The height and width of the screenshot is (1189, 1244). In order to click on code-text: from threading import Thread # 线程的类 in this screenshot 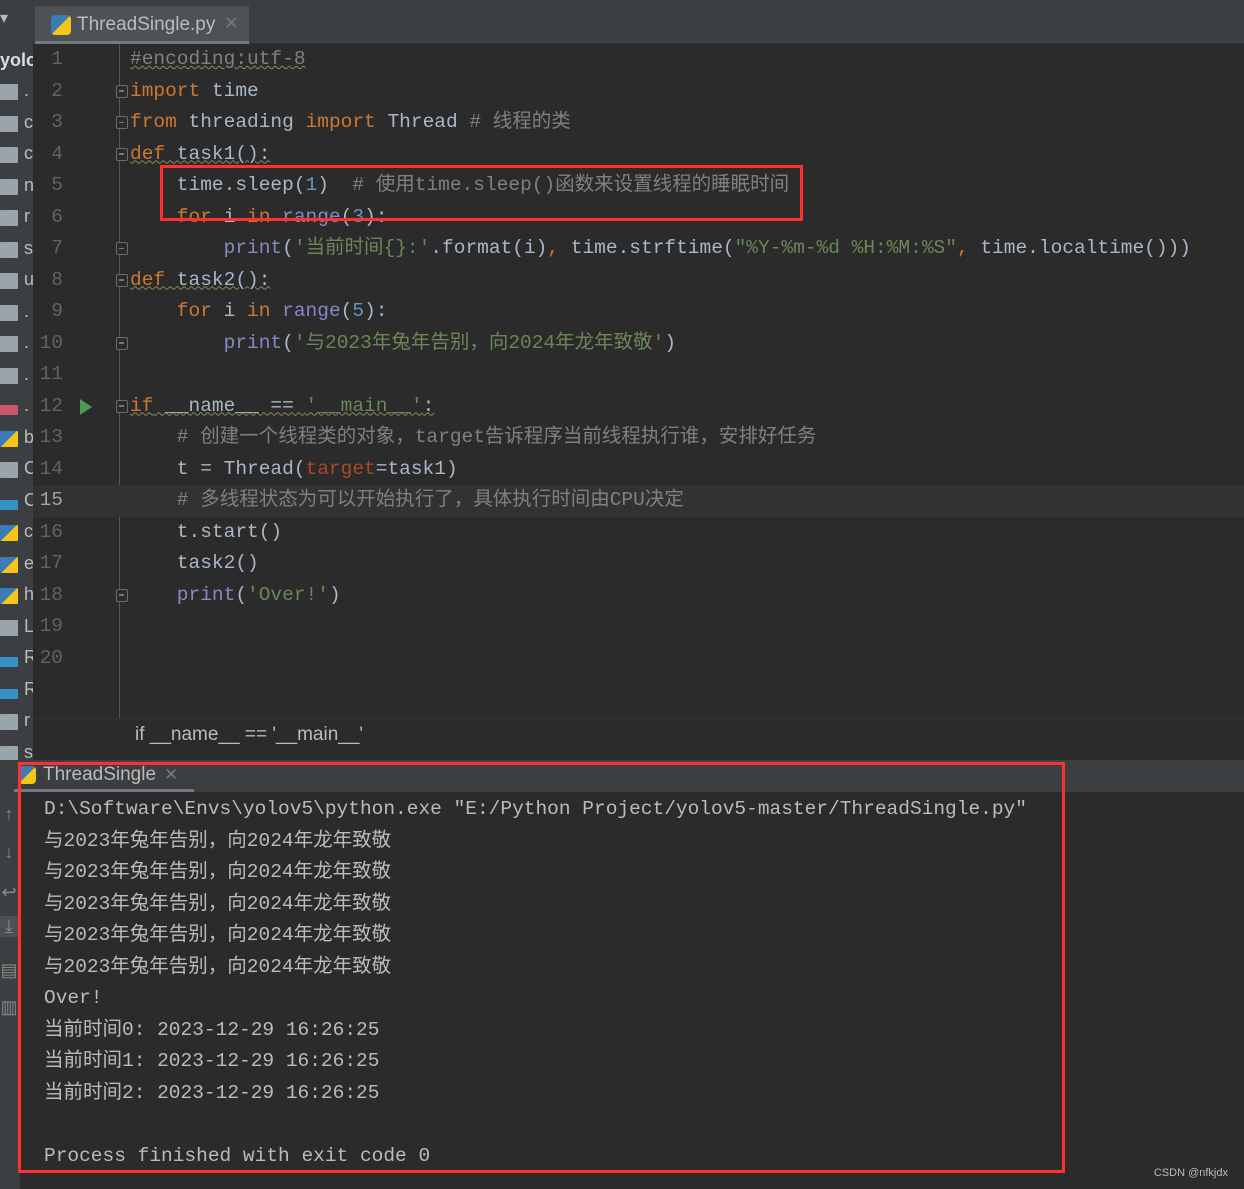, I will do `click(350, 123)`.